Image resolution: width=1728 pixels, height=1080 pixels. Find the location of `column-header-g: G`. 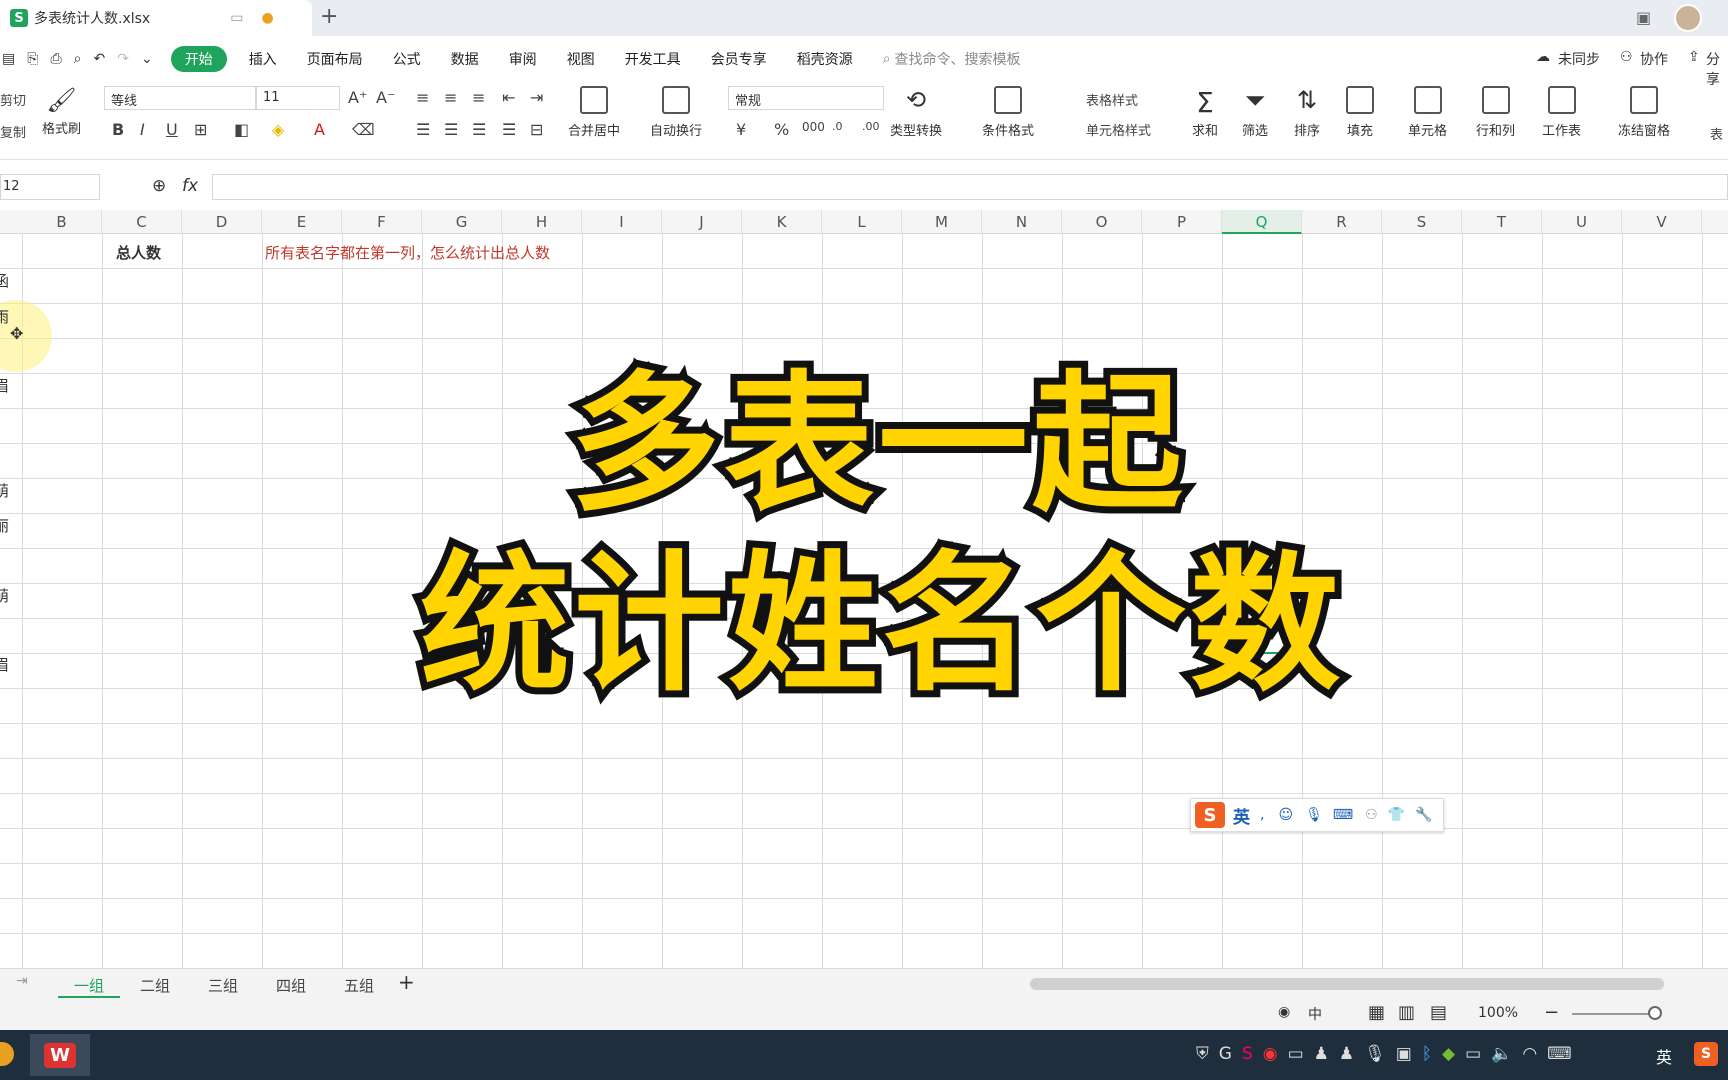

column-header-g: G is located at coordinates (462, 222).